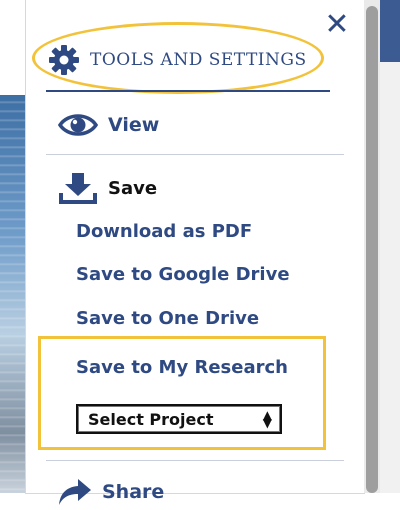  Describe the element at coordinates (372, 249) in the screenshot. I see `scrollbar-thumb` at that location.